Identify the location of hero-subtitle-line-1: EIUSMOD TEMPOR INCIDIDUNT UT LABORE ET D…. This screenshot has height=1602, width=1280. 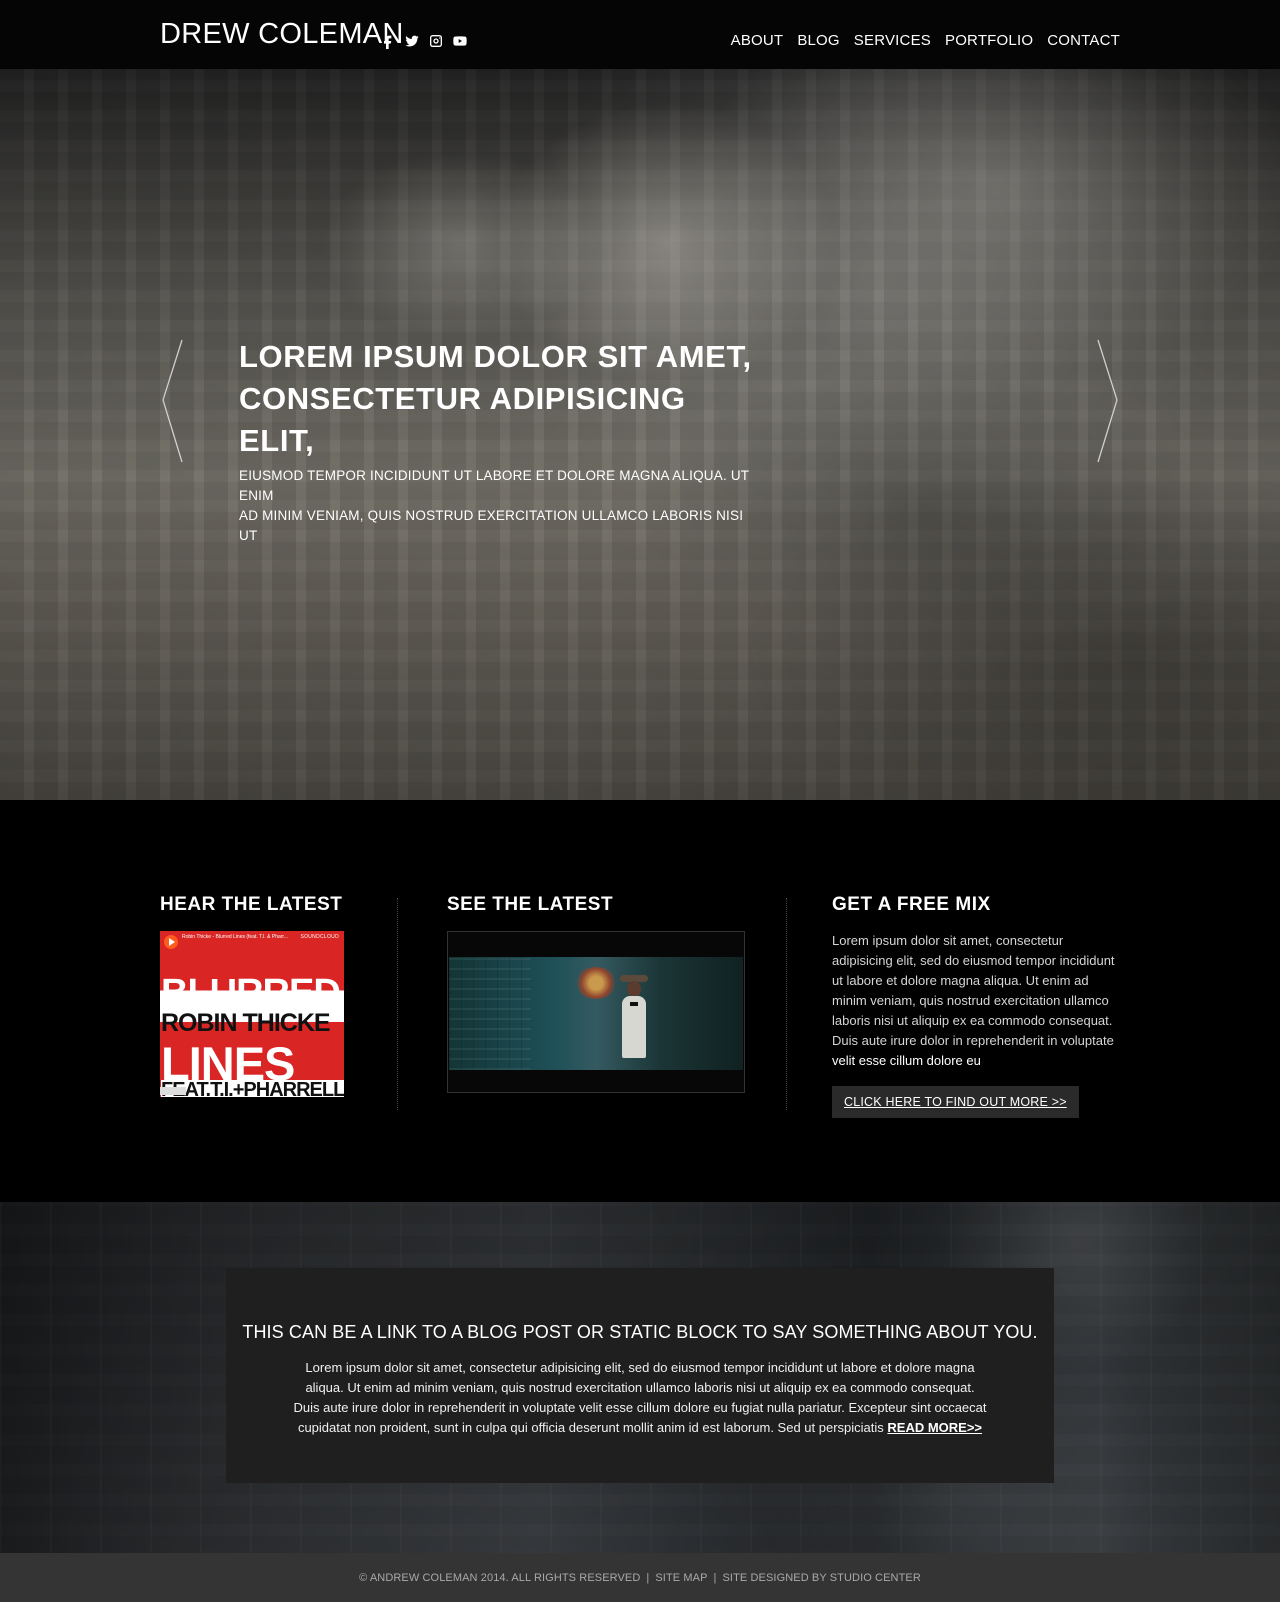
(494, 485).